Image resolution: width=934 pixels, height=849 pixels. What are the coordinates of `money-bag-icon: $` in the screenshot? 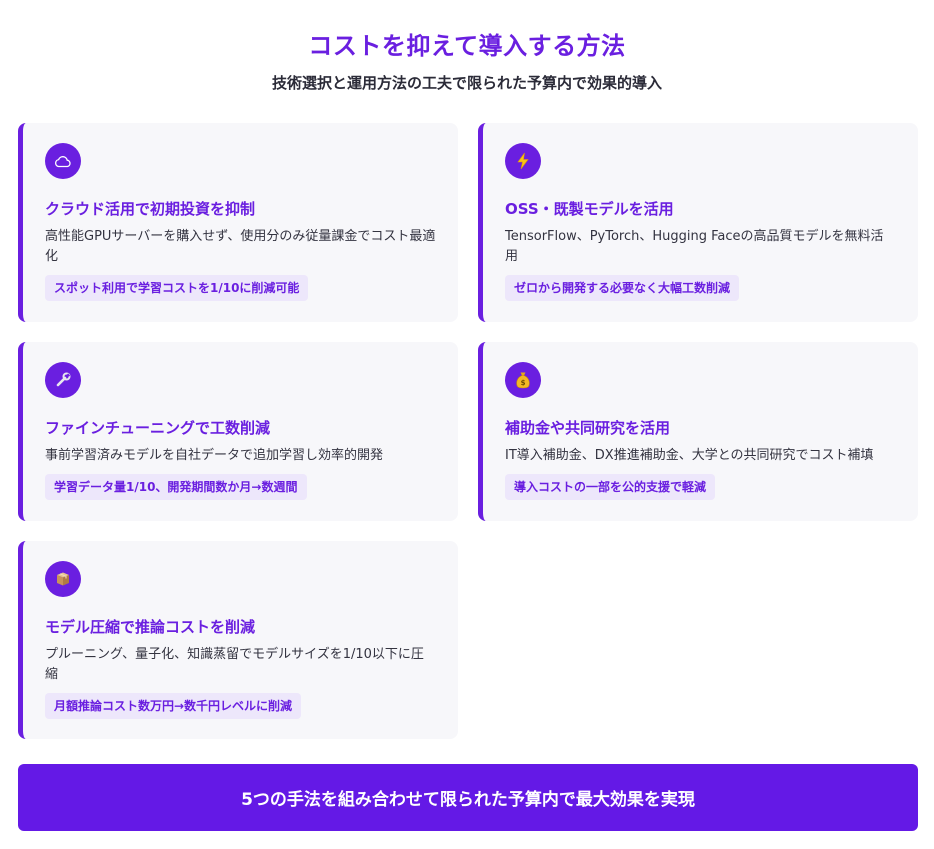 It's located at (523, 380).